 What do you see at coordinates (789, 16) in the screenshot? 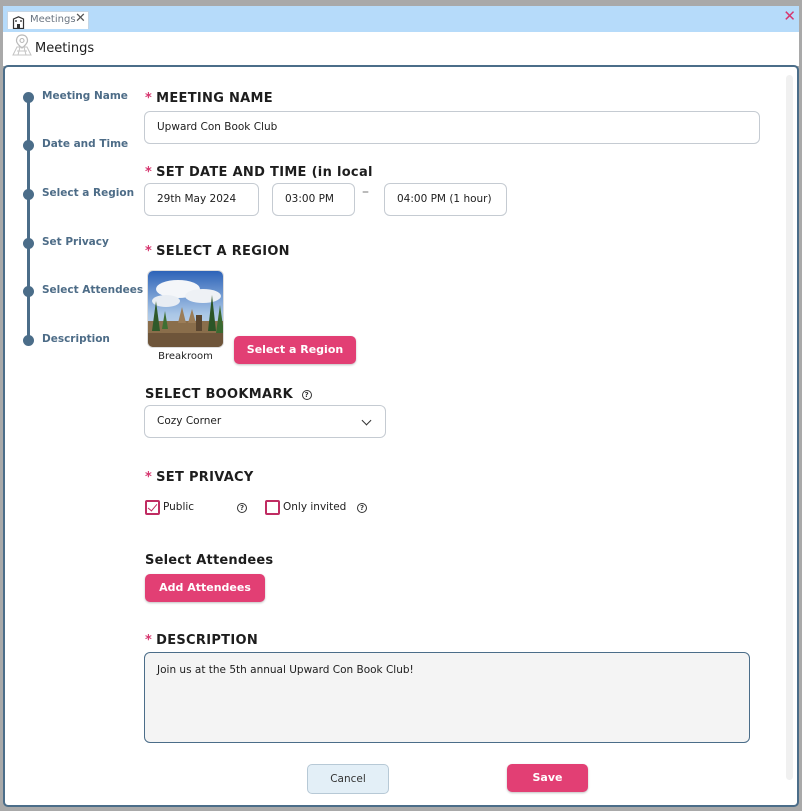
I see `window-close-icon: ✕` at bounding box center [789, 16].